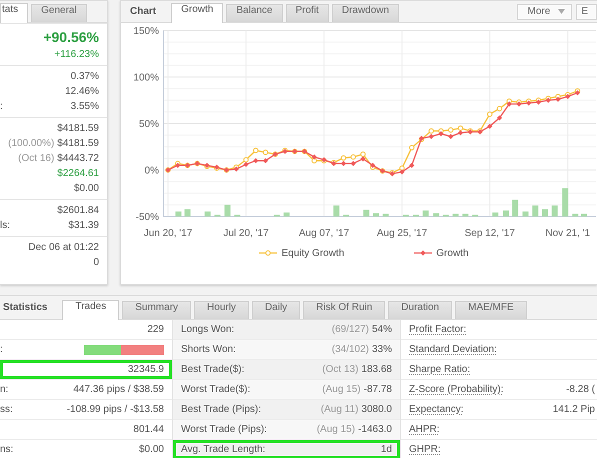 The height and width of the screenshot is (458, 597). I want to click on date-note: (Oct 13), so click(340, 369).